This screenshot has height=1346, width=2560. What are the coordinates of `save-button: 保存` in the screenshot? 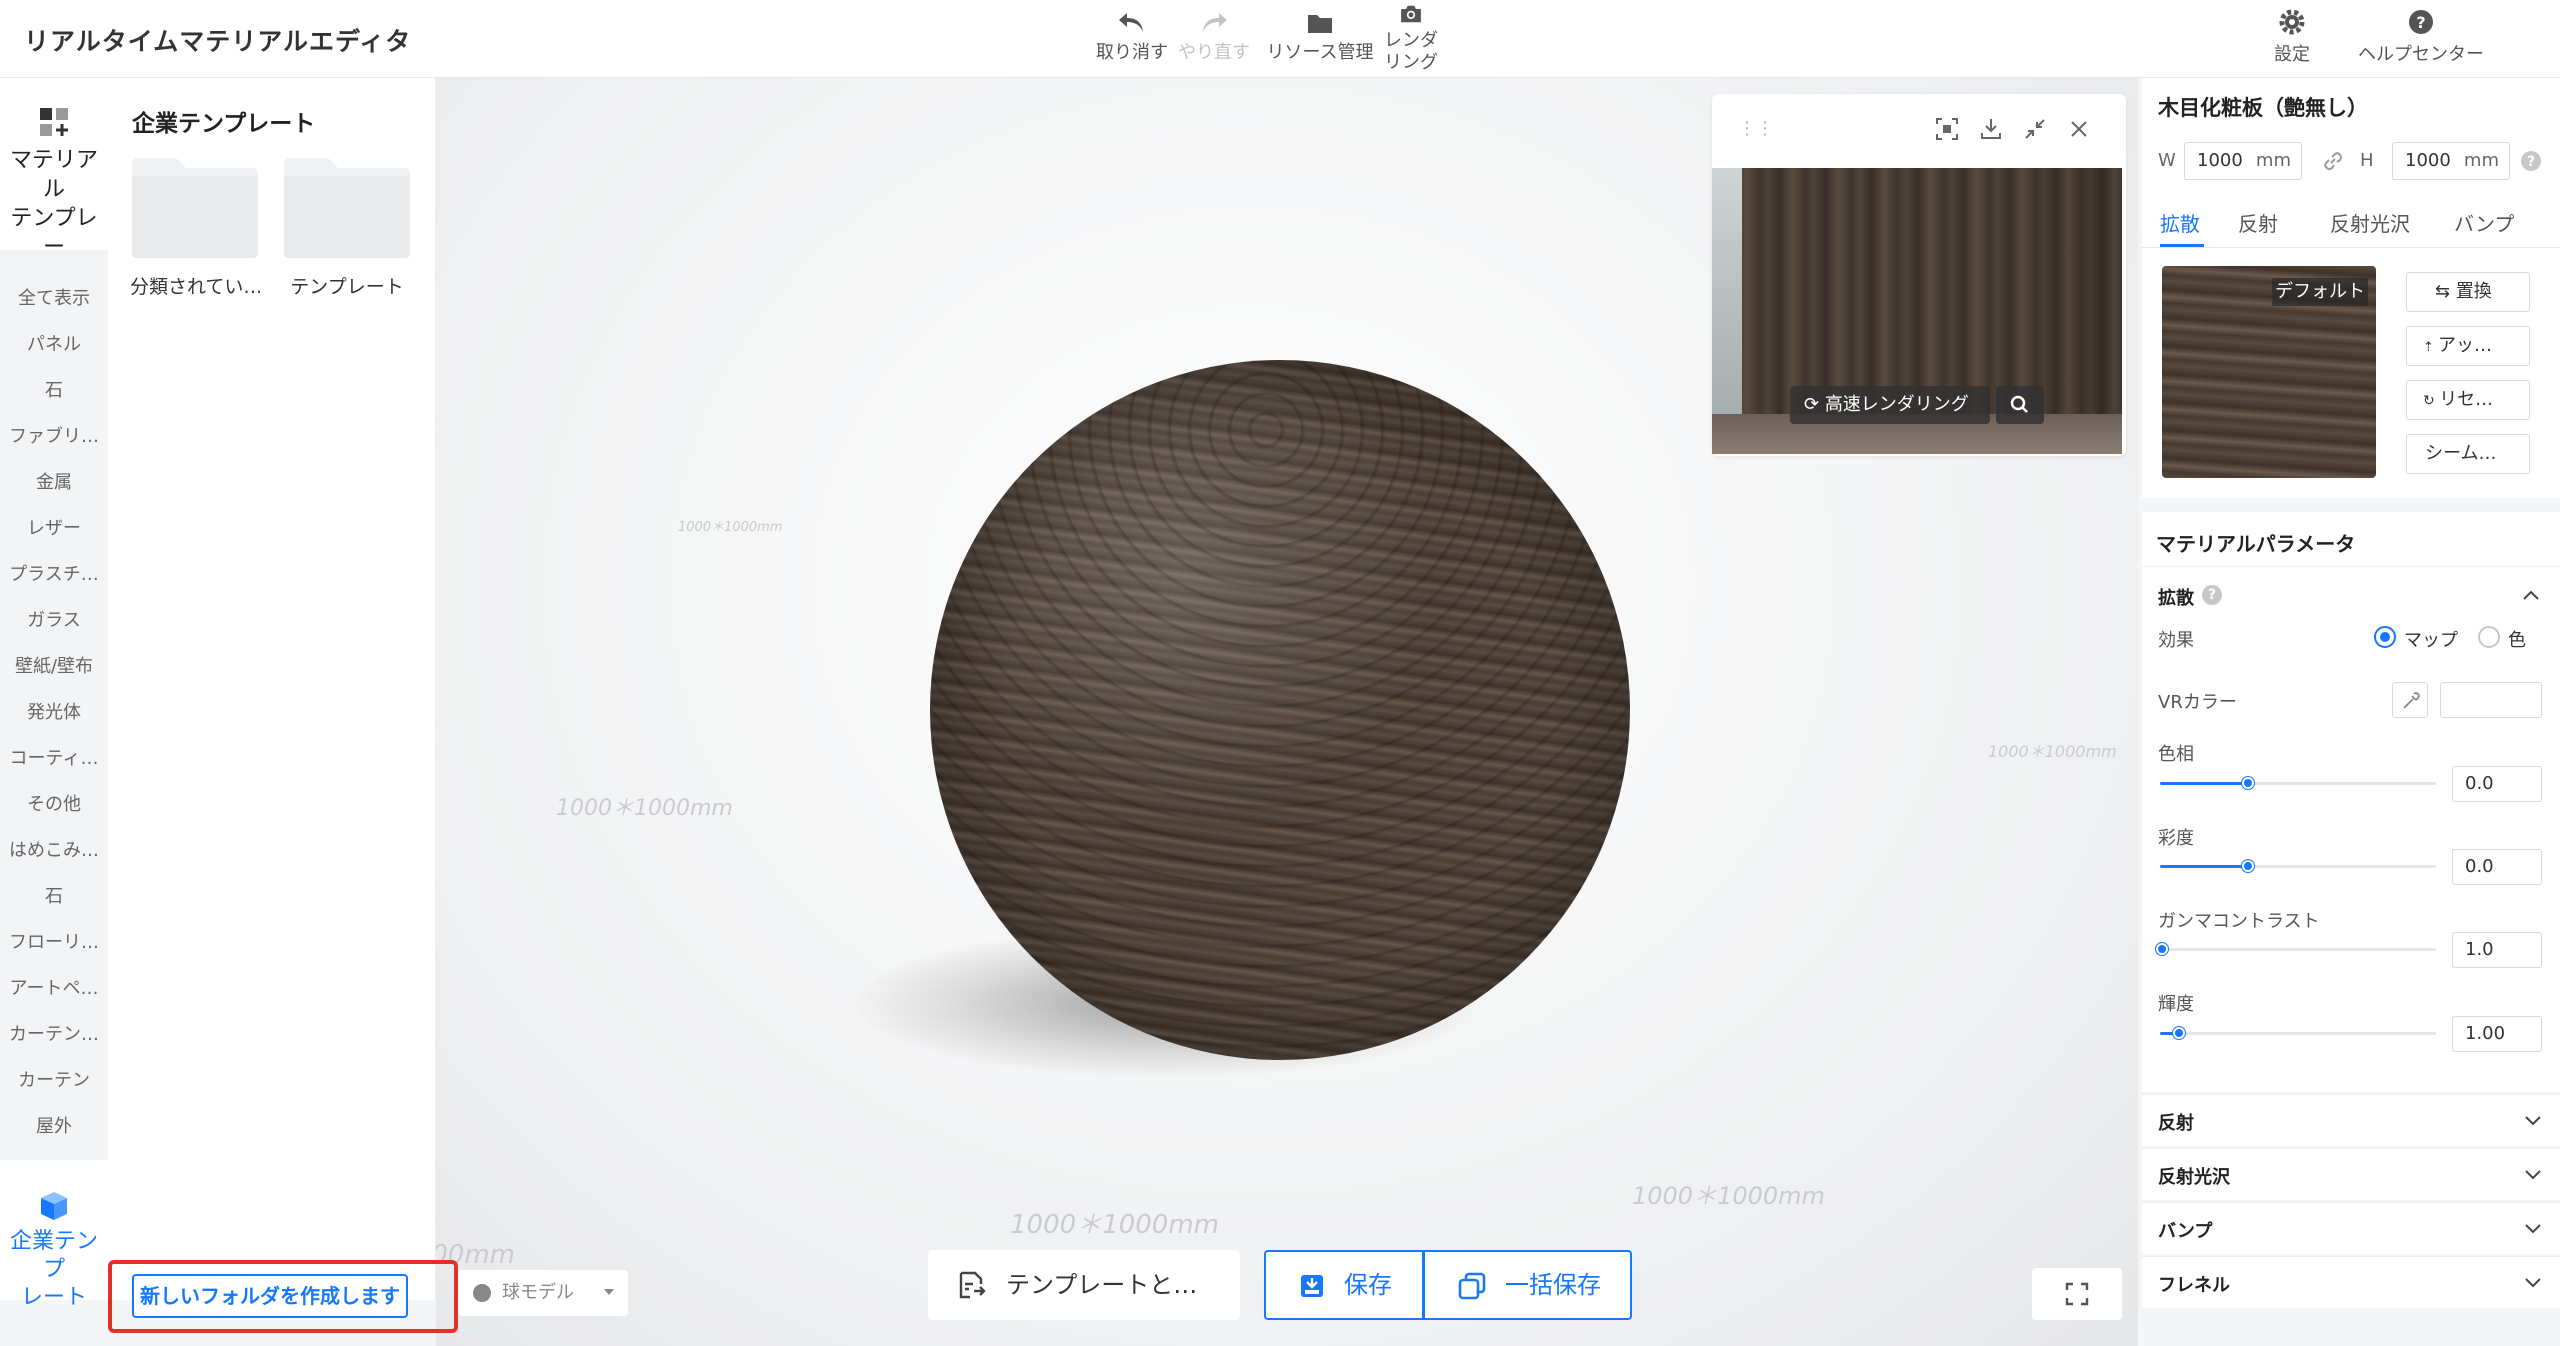 It's located at (1344, 1285).